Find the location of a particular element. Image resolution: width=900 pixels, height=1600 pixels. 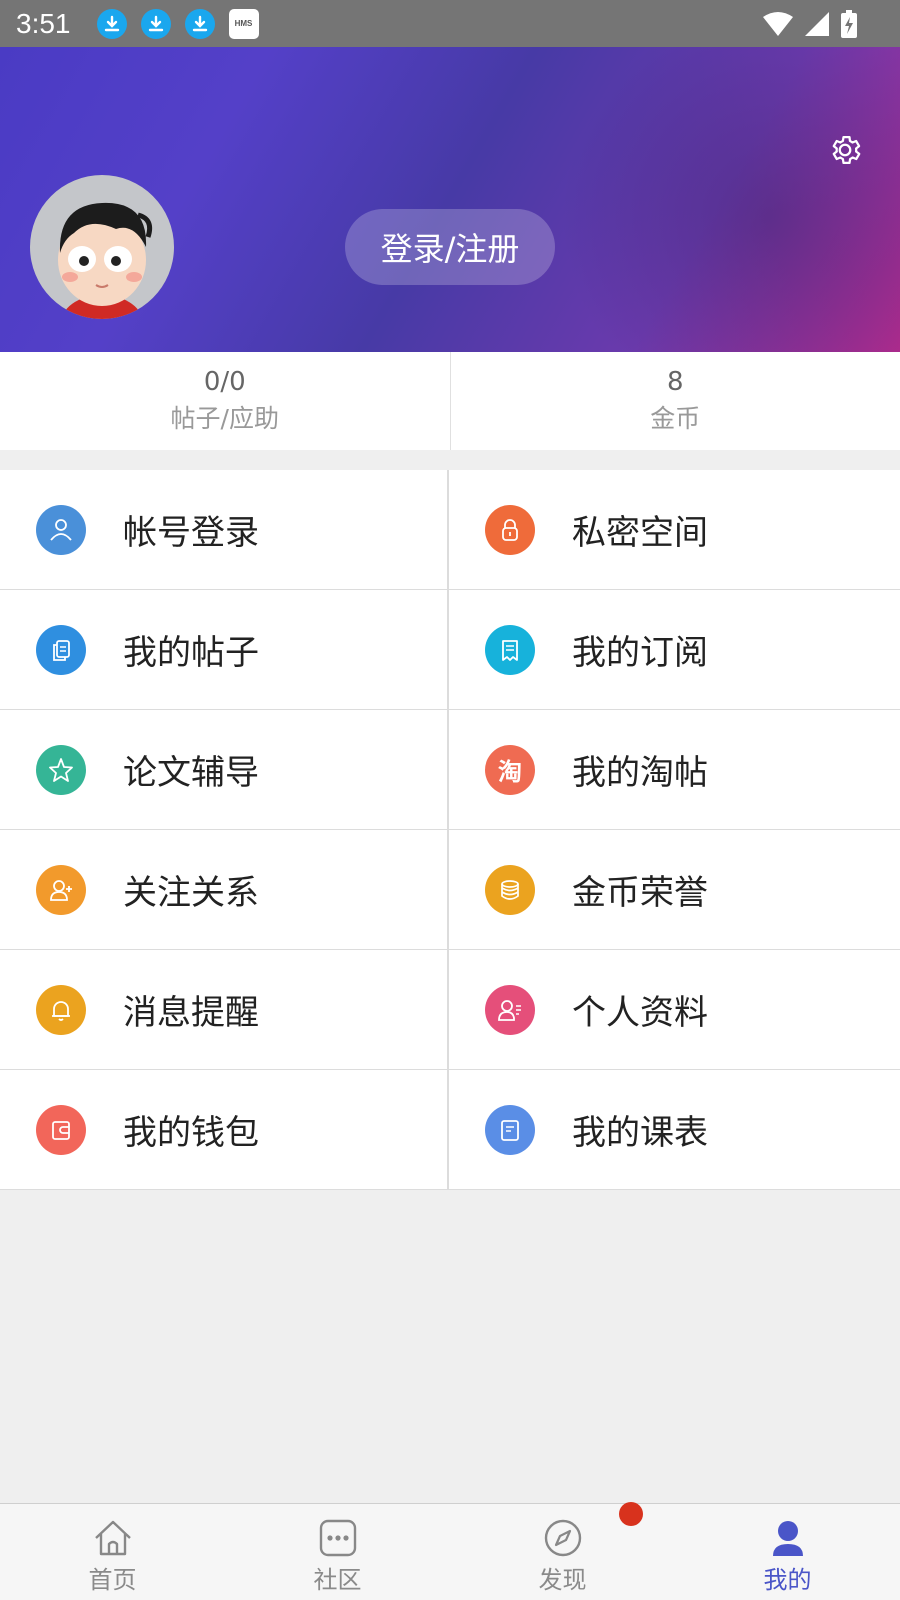

wifi-icon is located at coordinates (778, 23).